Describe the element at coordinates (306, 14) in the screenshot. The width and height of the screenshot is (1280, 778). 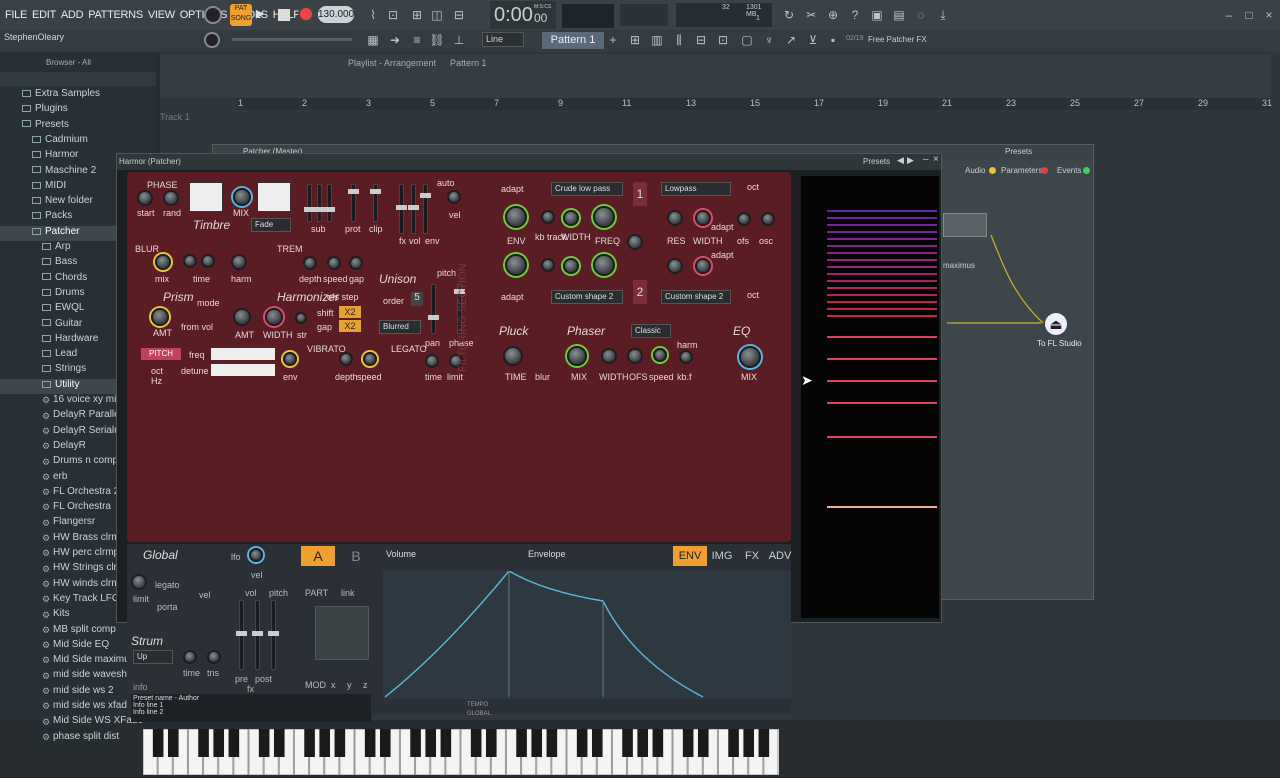
I see `record-button` at that location.